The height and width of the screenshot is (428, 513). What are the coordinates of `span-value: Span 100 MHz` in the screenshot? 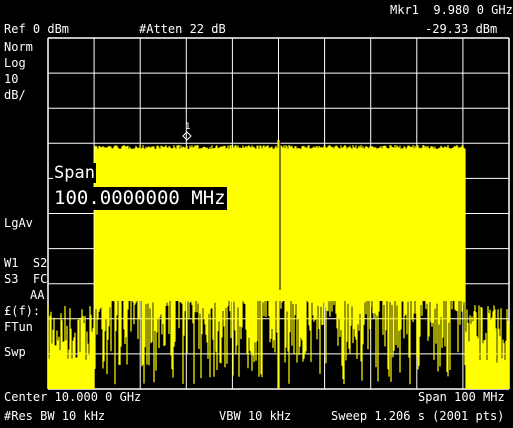 It's located at (461, 397).